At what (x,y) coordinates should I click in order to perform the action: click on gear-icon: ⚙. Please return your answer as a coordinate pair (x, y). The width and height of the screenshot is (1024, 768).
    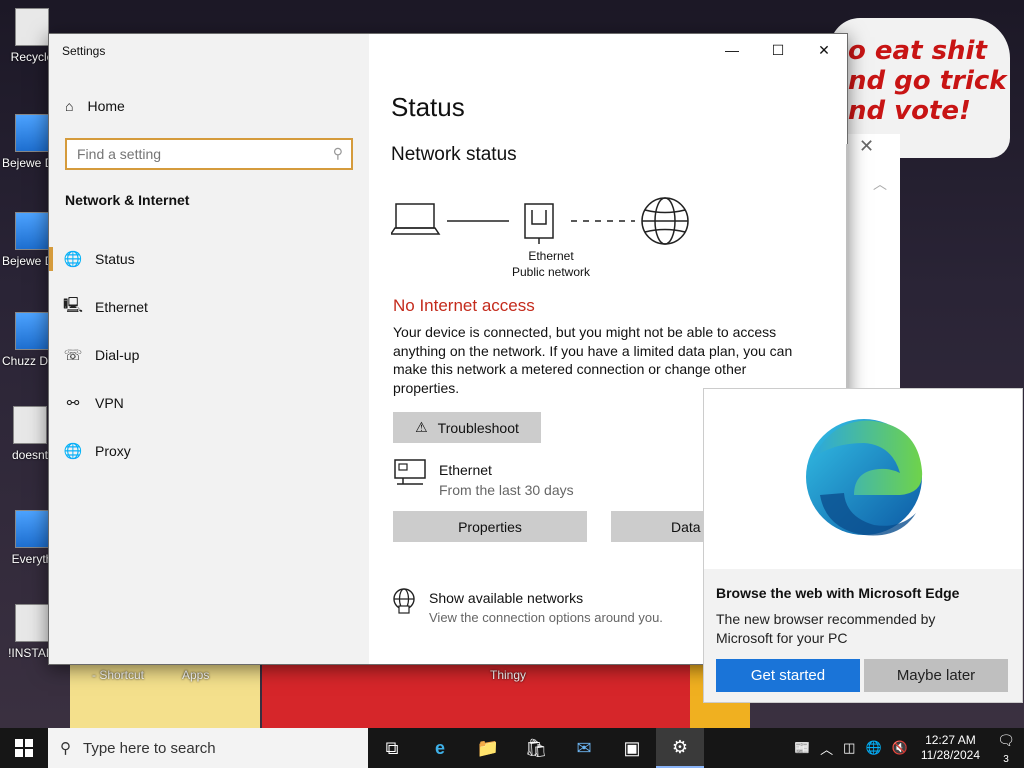
    Looking at the image, I should click on (680, 746).